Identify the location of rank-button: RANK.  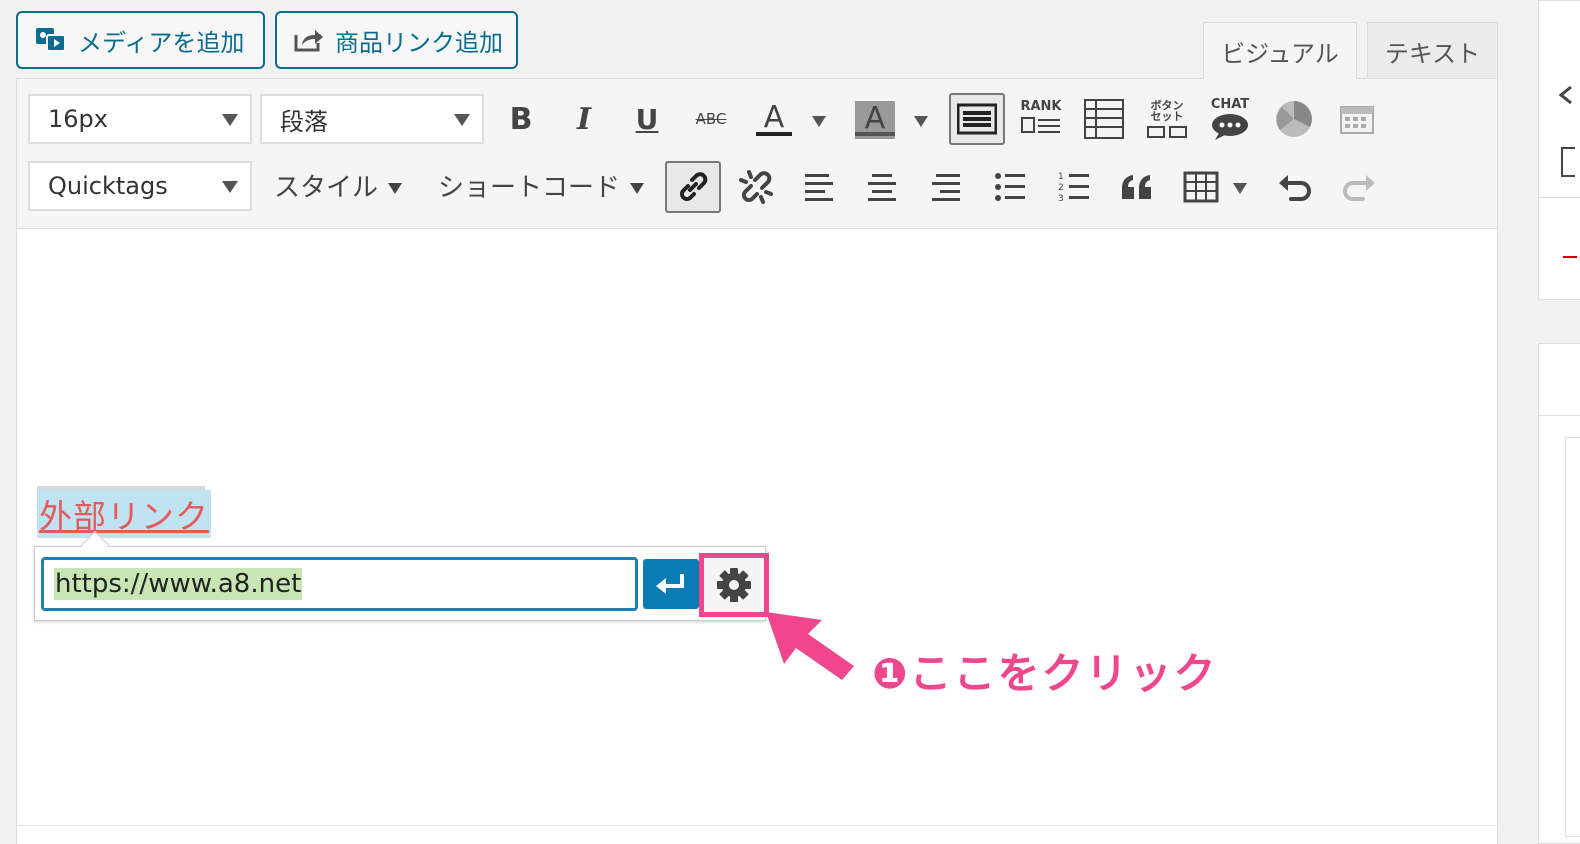
(1041, 119).